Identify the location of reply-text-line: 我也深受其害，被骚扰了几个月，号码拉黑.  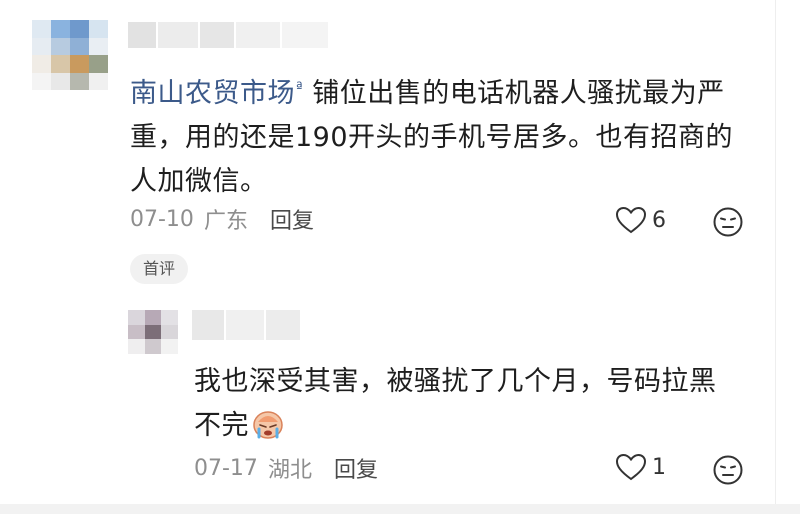
(455, 381).